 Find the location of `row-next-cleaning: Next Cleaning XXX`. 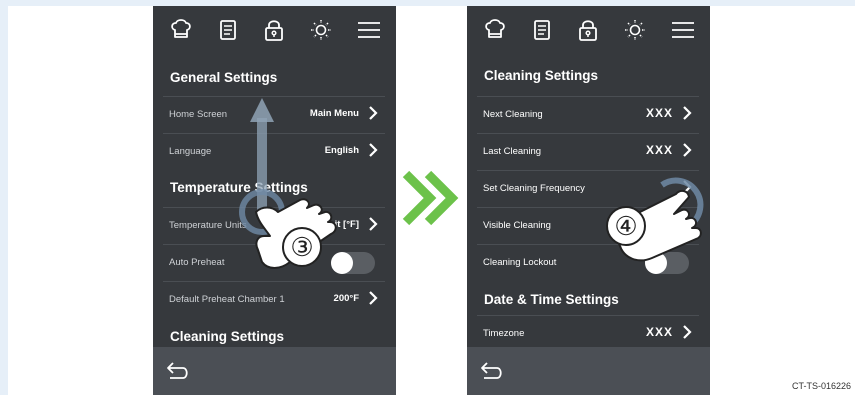

row-next-cleaning: Next Cleaning XXX is located at coordinates (588, 114).